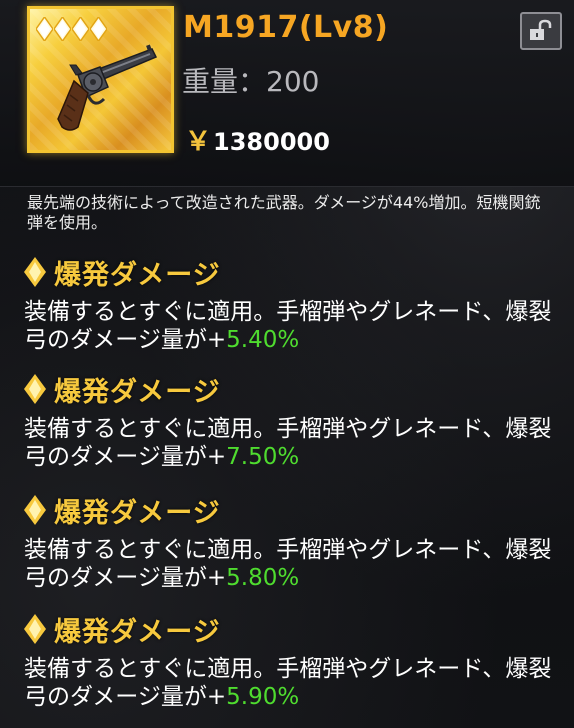 The width and height of the screenshot is (574, 728). What do you see at coordinates (271, 142) in the screenshot?
I see `price-value: 1380000` at bounding box center [271, 142].